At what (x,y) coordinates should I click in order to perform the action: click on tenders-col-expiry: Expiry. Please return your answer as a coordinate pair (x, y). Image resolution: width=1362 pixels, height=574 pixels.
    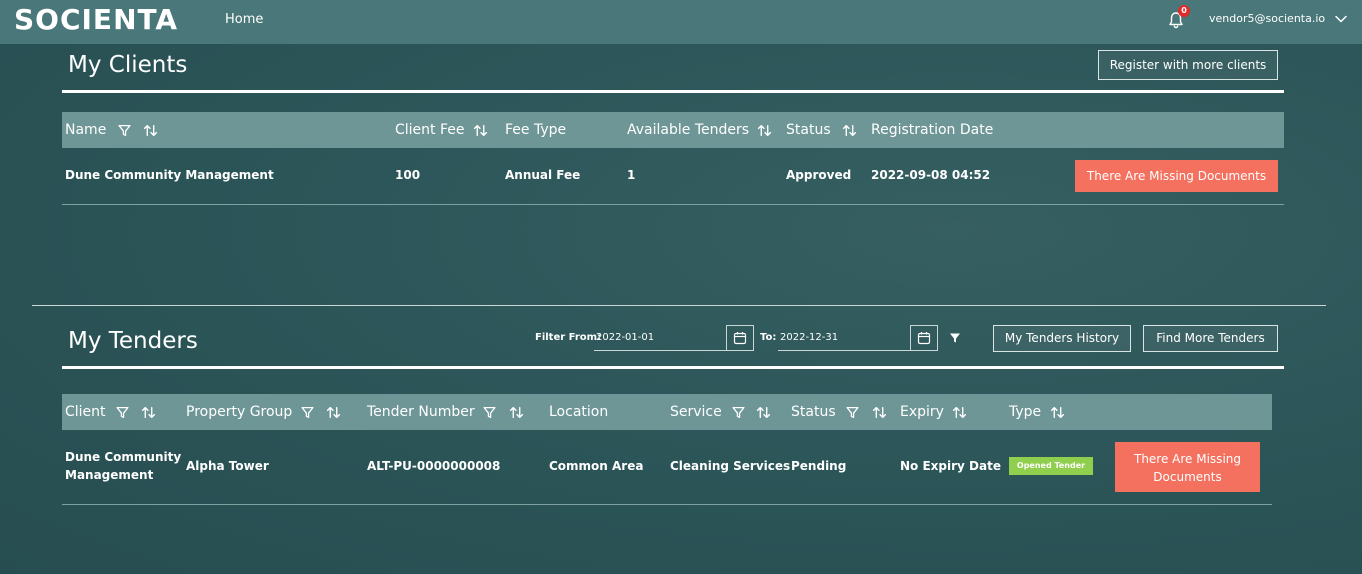
    Looking at the image, I should click on (933, 412).